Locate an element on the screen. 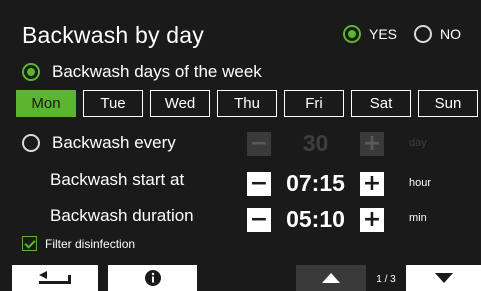  day-button-wed: Wed is located at coordinates (180, 103).